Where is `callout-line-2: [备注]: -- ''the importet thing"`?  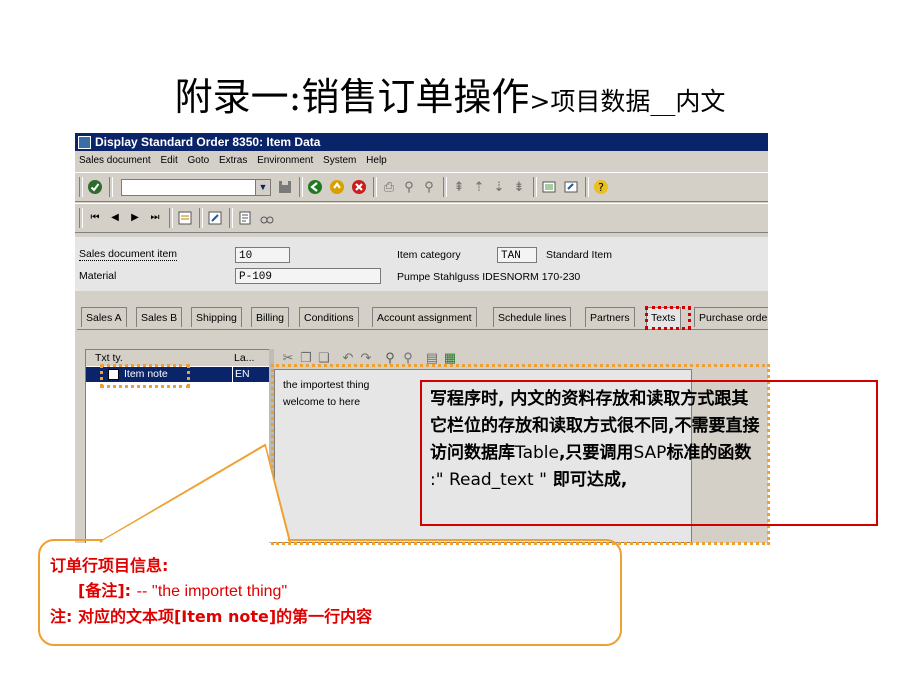 callout-line-2: [备注]: -- ''the importet thing" is located at coordinates (183, 590).